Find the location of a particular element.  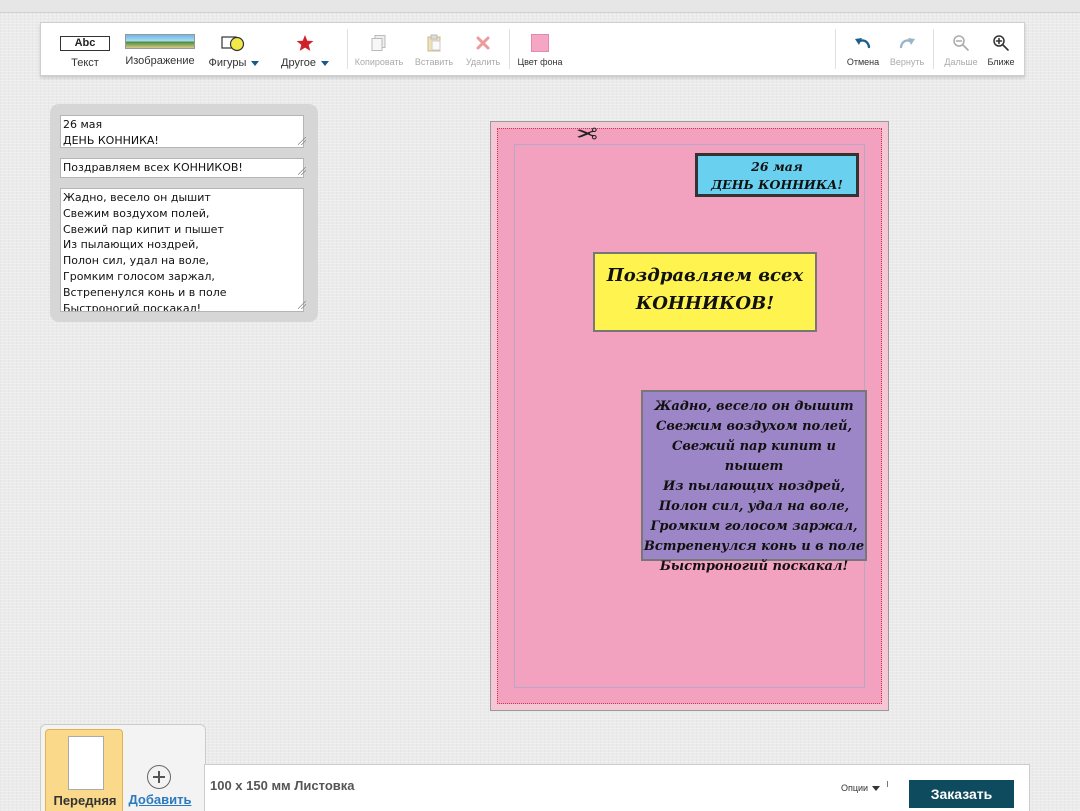

zoom-in-label: Ближе is located at coordinates (1001, 62).